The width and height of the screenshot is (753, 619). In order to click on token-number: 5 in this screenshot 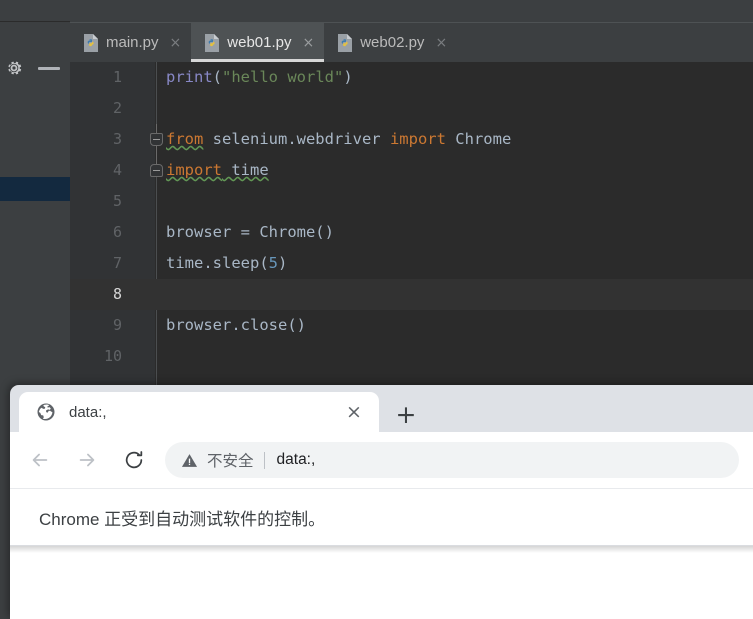, I will do `click(273, 263)`.